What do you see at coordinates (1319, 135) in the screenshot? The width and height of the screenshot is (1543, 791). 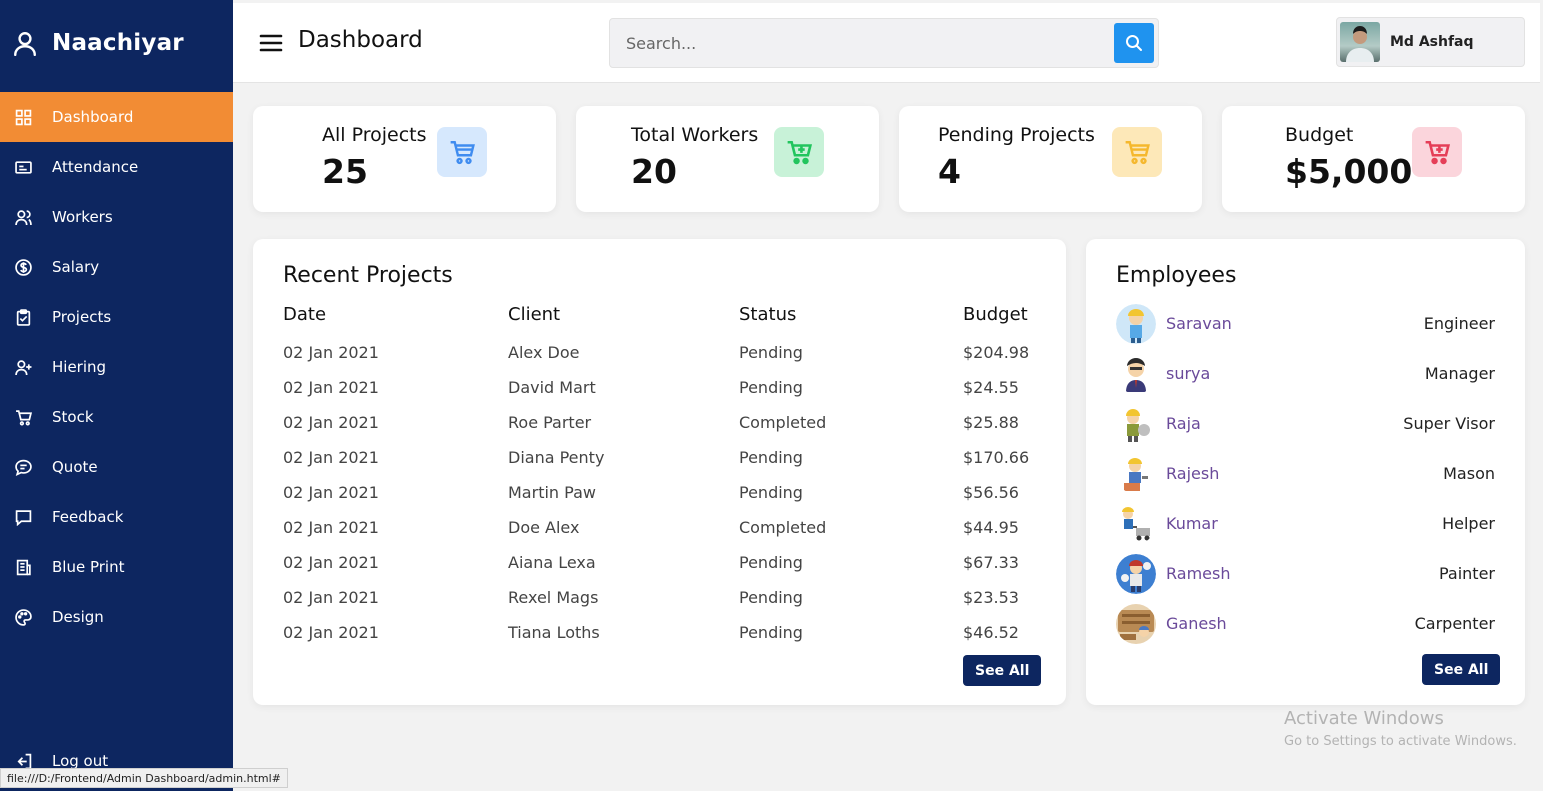 I see `card-label: Budget` at bounding box center [1319, 135].